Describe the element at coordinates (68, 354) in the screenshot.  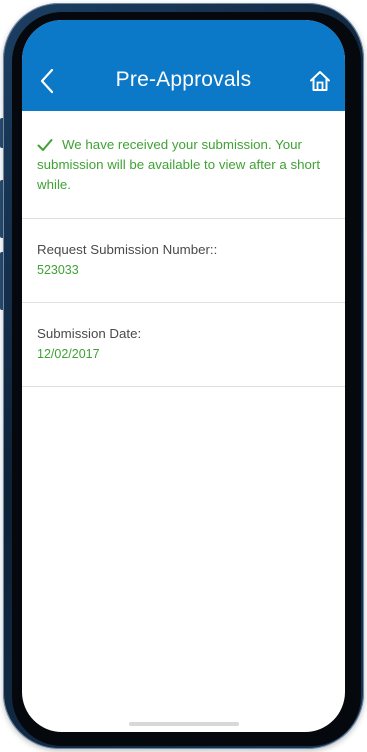
I see `submission-date-value: 12/02/2017` at that location.